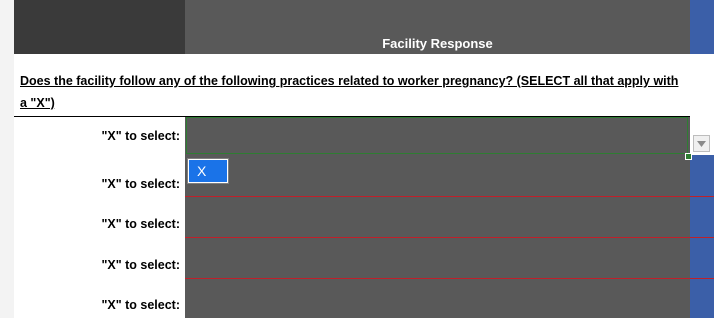 The image size is (714, 318). Describe the element at coordinates (99, 27) in the screenshot. I see `header-left-cell` at that location.